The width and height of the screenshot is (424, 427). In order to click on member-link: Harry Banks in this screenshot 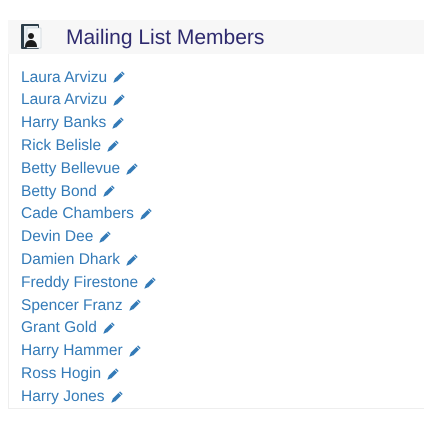, I will do `click(63, 123)`.